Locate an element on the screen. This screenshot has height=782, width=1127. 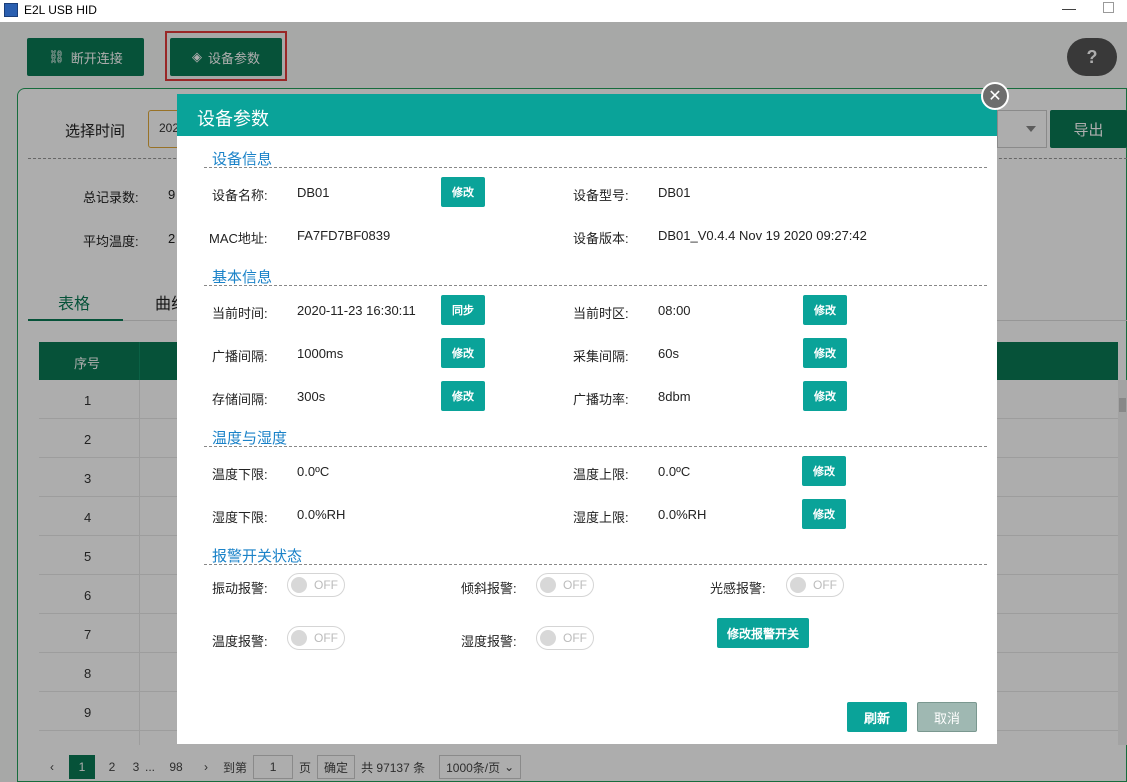
temp-high-value: 0.0ºC is located at coordinates (674, 471).